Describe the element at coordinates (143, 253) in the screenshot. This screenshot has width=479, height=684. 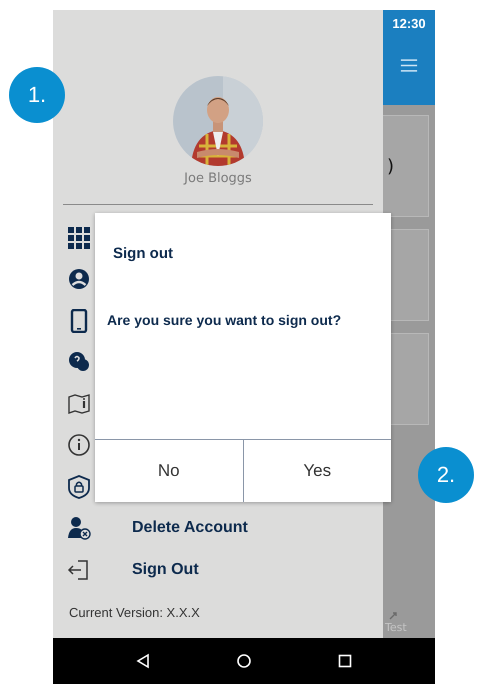
I see `dialog-title: Sign out` at that location.